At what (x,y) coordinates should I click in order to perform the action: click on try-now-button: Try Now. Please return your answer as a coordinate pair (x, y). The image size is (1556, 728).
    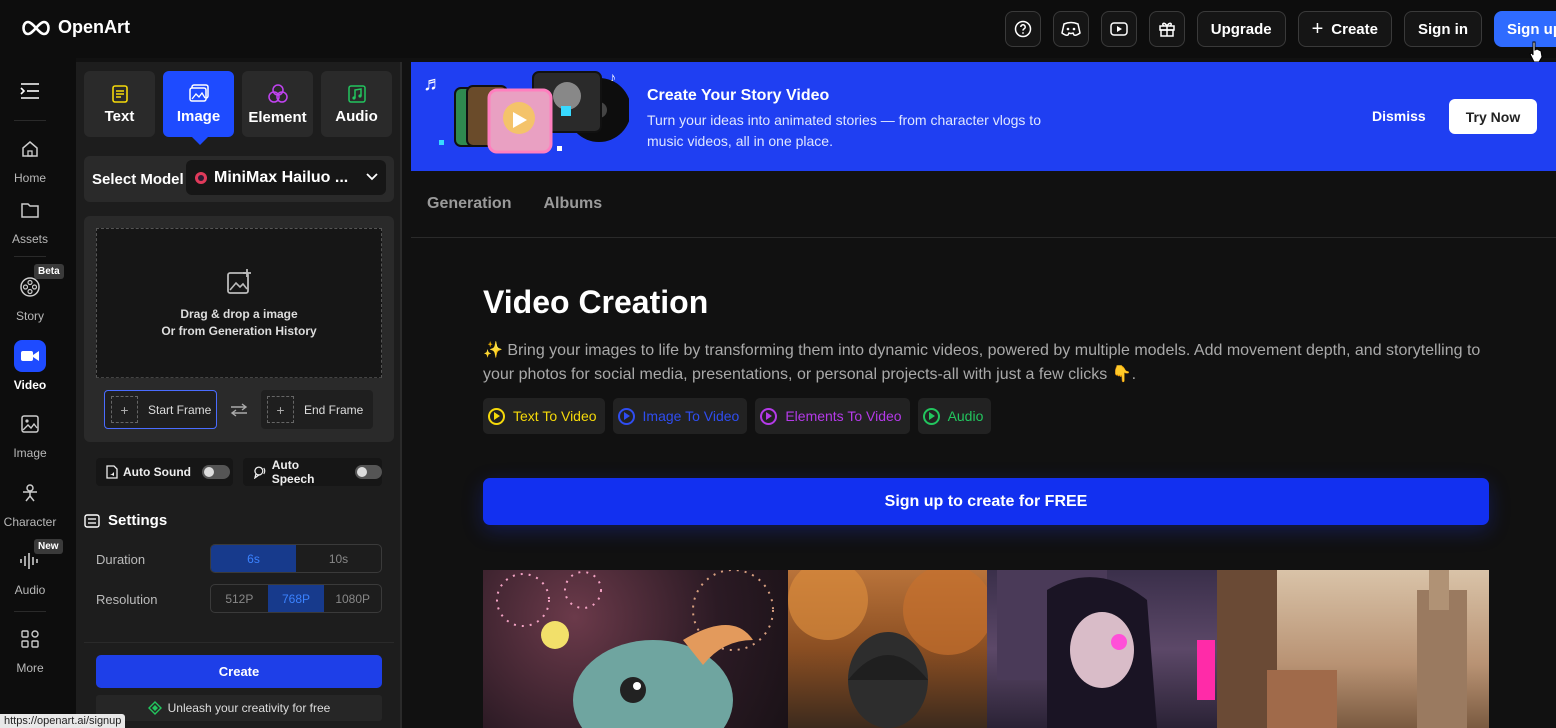
    Looking at the image, I should click on (1493, 116).